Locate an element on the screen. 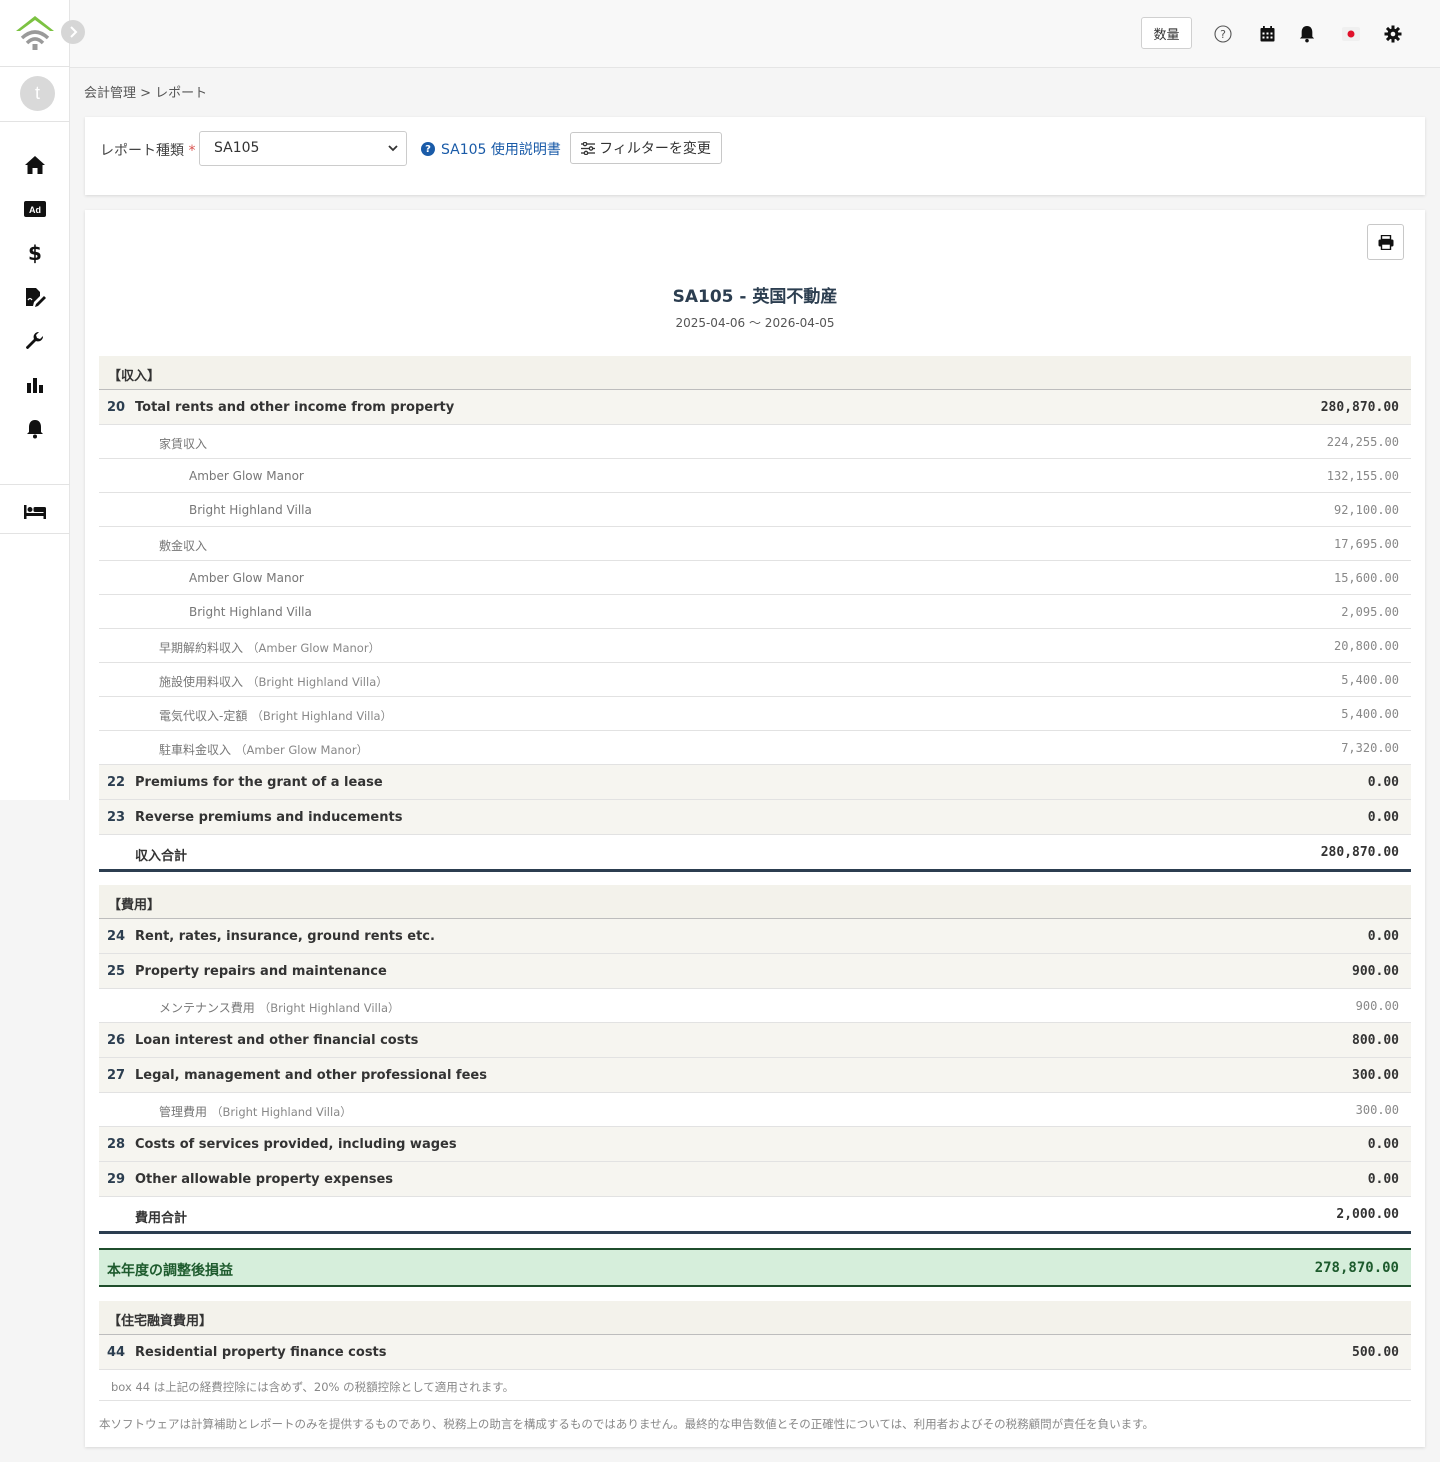 The width and height of the screenshot is (1440, 1462). box-number: 26 is located at coordinates (116, 1040).